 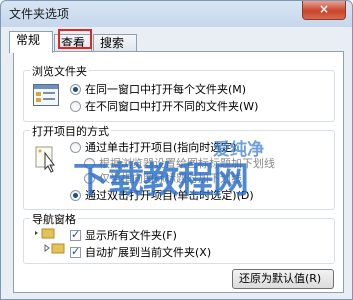 I want to click on label-double-click: 通过双击打开项目(单击时选定)(D), so click(x=169, y=195).